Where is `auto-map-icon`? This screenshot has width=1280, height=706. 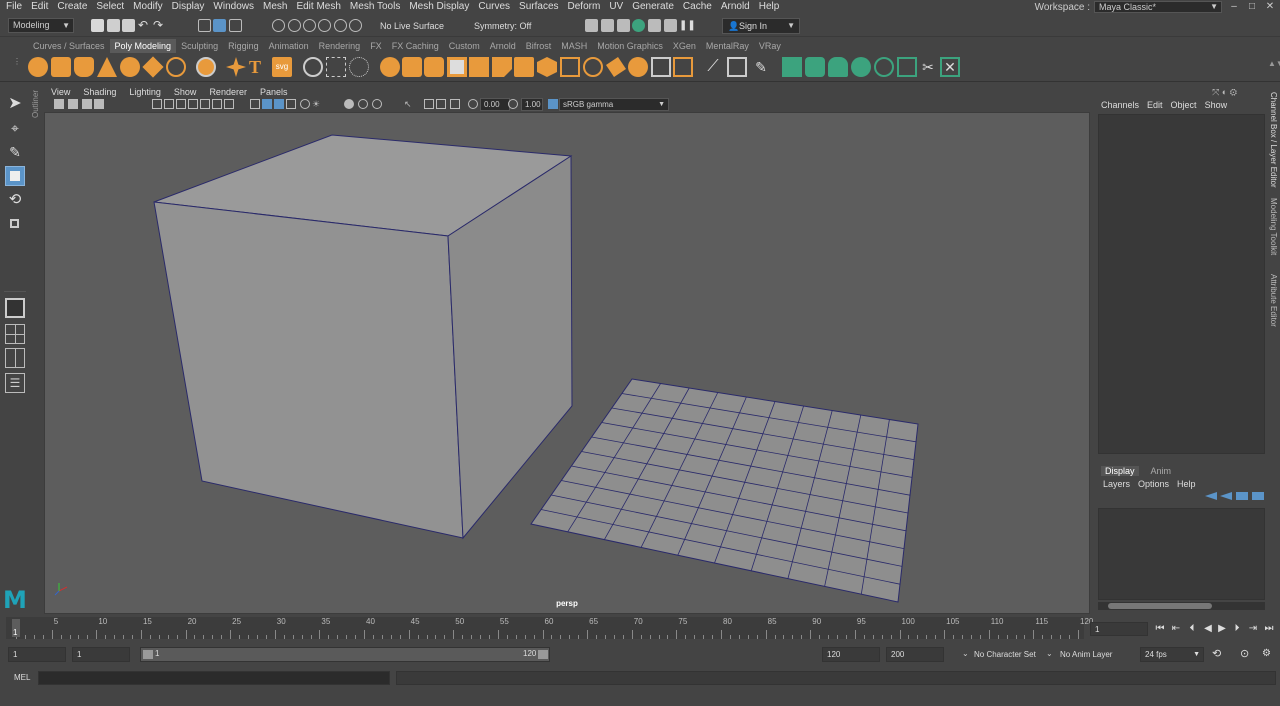
auto-map-icon is located at coordinates (884, 67).